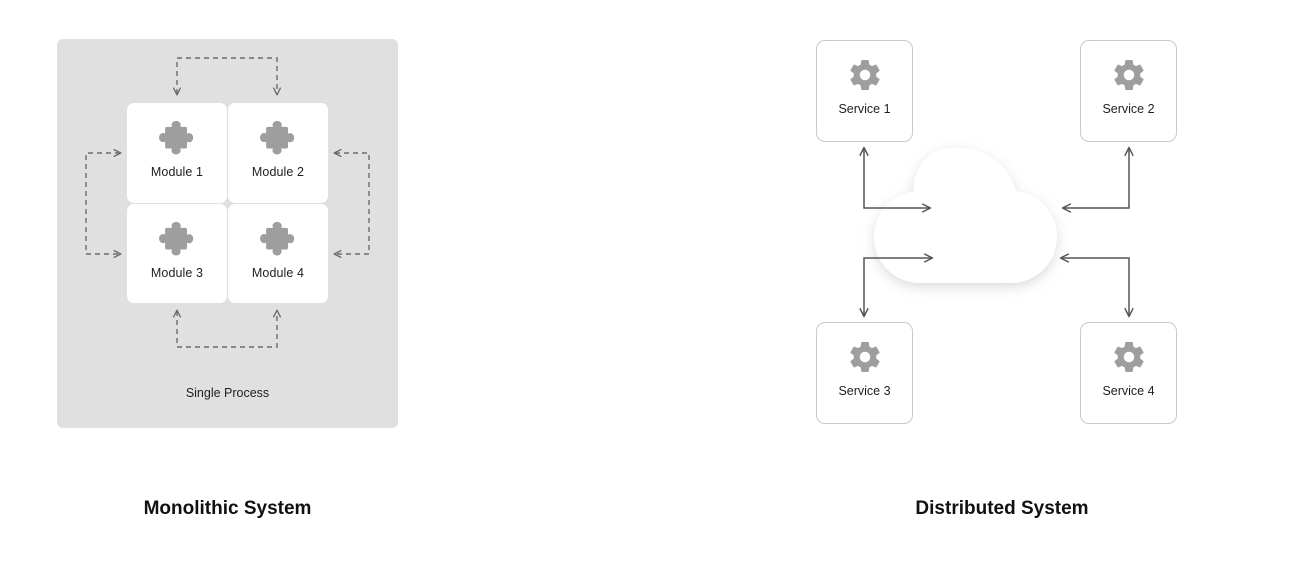  What do you see at coordinates (1002, 508) in the screenshot?
I see `distributed-system-title: Distributed System` at bounding box center [1002, 508].